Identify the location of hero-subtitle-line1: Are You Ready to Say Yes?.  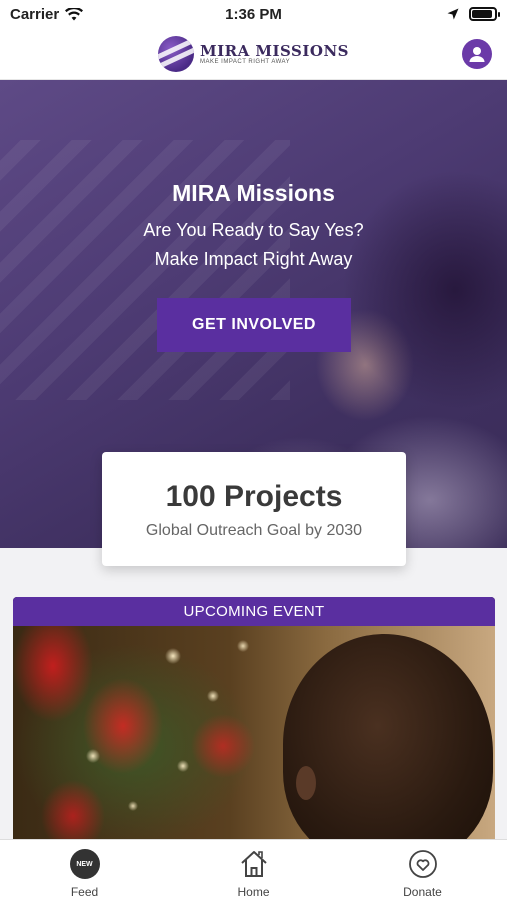
(253, 230).